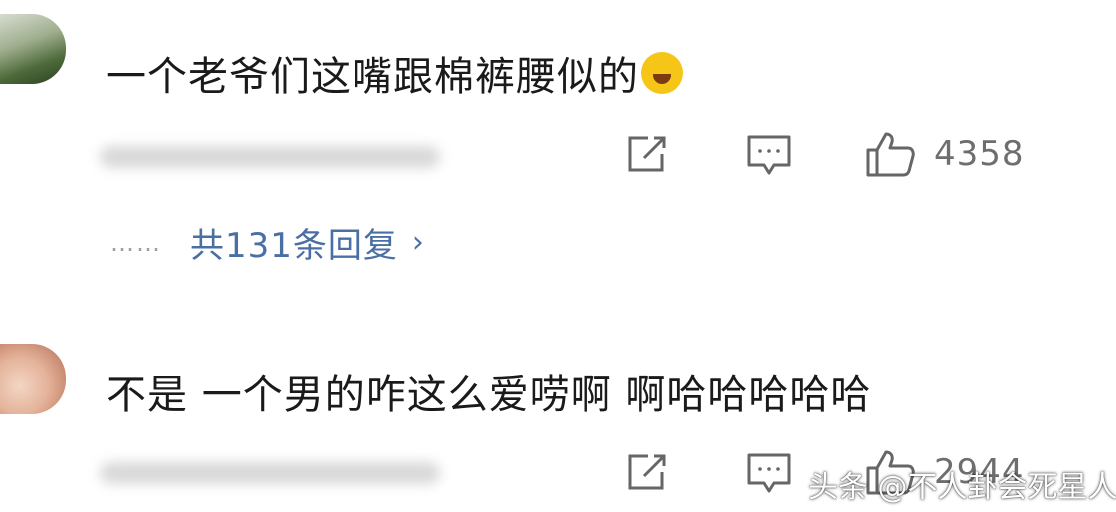 This screenshot has width=1116, height=512. I want to click on thumbs-up-icon, so click(890, 154).